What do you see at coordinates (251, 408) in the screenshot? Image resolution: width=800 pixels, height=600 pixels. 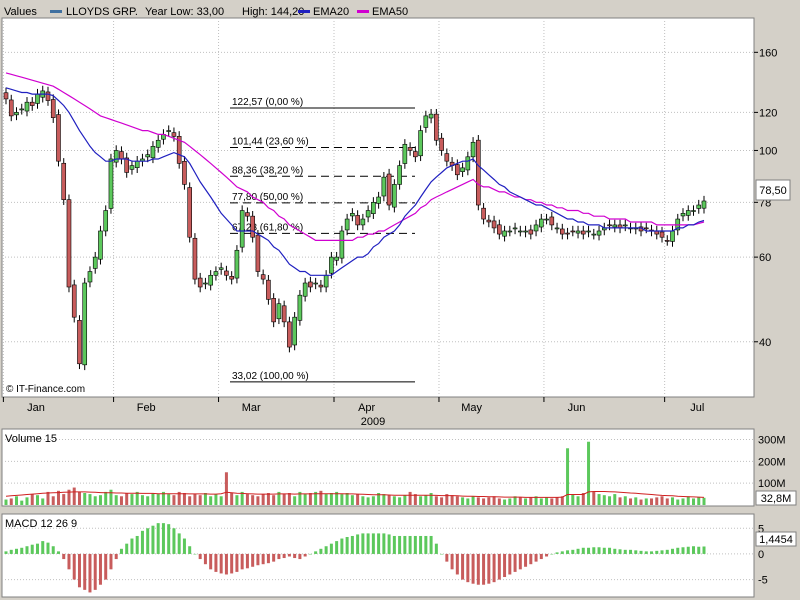 I see `x-month-label: Mar` at bounding box center [251, 408].